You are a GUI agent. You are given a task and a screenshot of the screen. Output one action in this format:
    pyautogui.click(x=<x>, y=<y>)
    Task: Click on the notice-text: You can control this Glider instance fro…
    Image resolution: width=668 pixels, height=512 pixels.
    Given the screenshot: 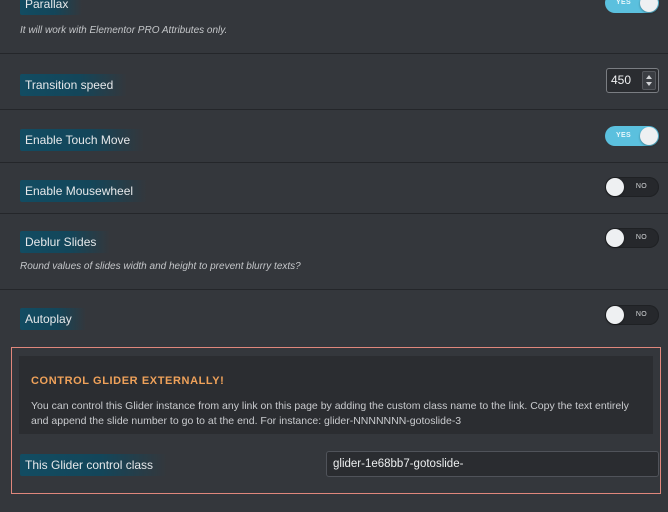 What is the action you would take?
    pyautogui.click(x=330, y=413)
    